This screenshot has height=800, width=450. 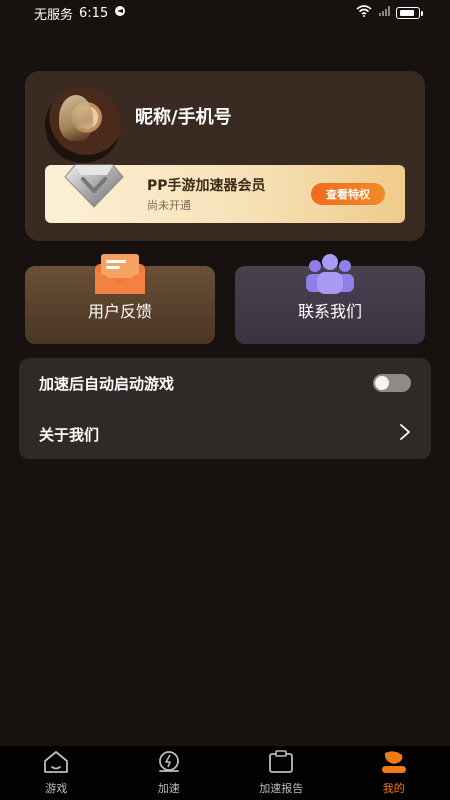 I want to click on tab-report: 加速报告, so click(x=281, y=773).